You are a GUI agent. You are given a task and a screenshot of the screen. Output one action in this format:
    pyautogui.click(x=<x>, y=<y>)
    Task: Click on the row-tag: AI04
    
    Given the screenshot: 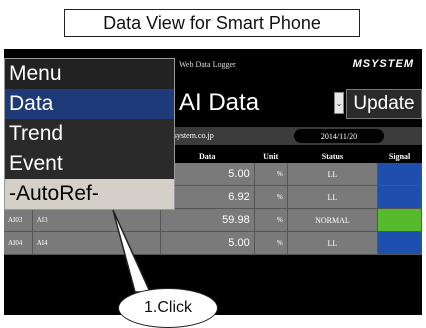 What is the action you would take?
    pyautogui.click(x=18, y=243)
    